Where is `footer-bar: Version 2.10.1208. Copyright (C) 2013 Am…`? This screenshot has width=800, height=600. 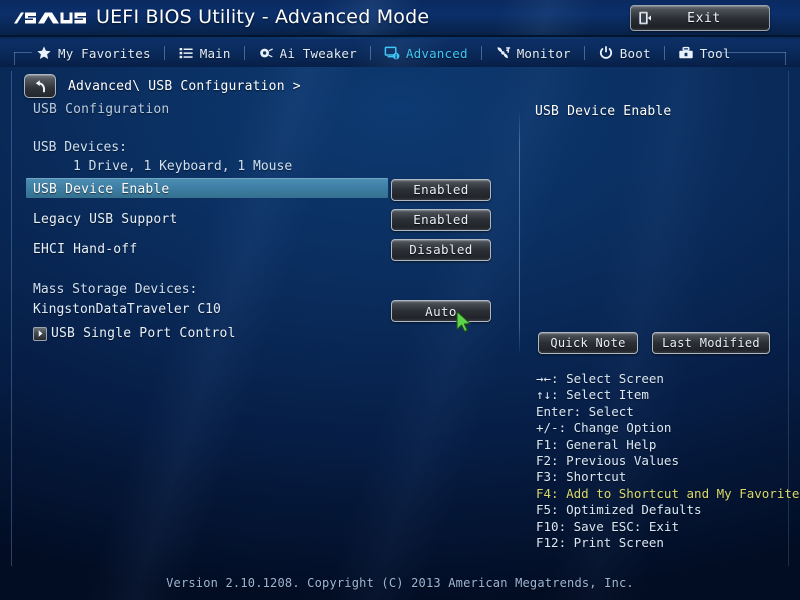 footer-bar: Version 2.10.1208. Copyright (C) 2013 Am… is located at coordinates (400, 583).